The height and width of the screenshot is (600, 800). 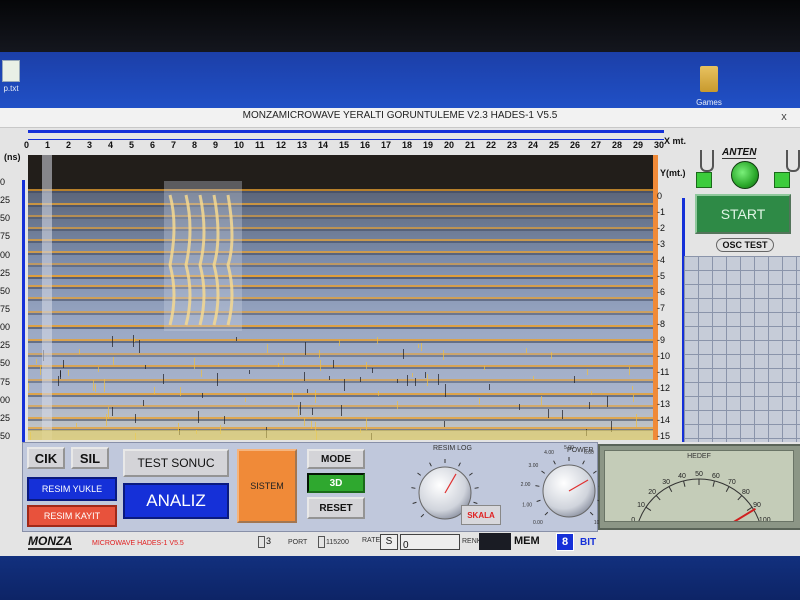 What do you see at coordinates (336, 483) in the screenshot?
I see `3d-toggle: 3D` at bounding box center [336, 483].